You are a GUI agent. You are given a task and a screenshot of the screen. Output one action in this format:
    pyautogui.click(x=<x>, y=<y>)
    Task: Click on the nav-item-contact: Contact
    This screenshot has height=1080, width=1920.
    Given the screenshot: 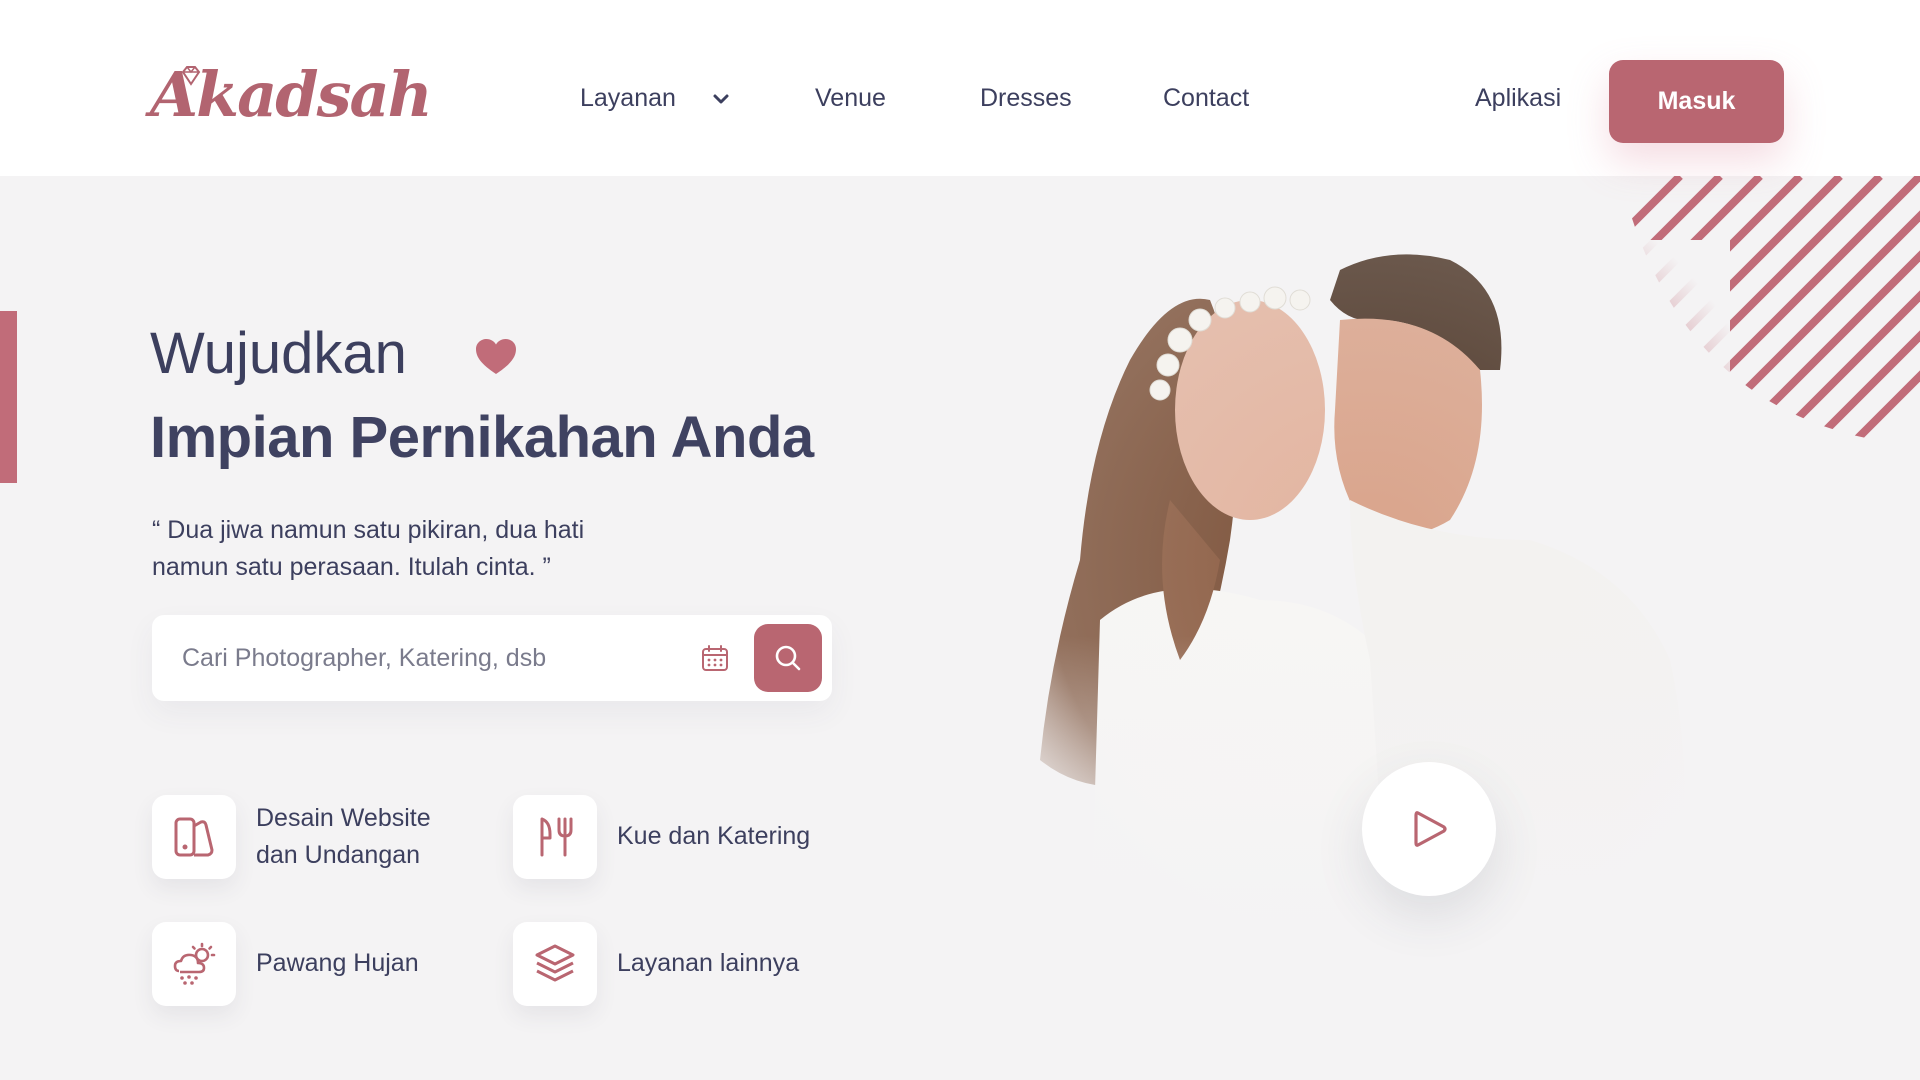 What is the action you would take?
    pyautogui.click(x=1206, y=98)
    